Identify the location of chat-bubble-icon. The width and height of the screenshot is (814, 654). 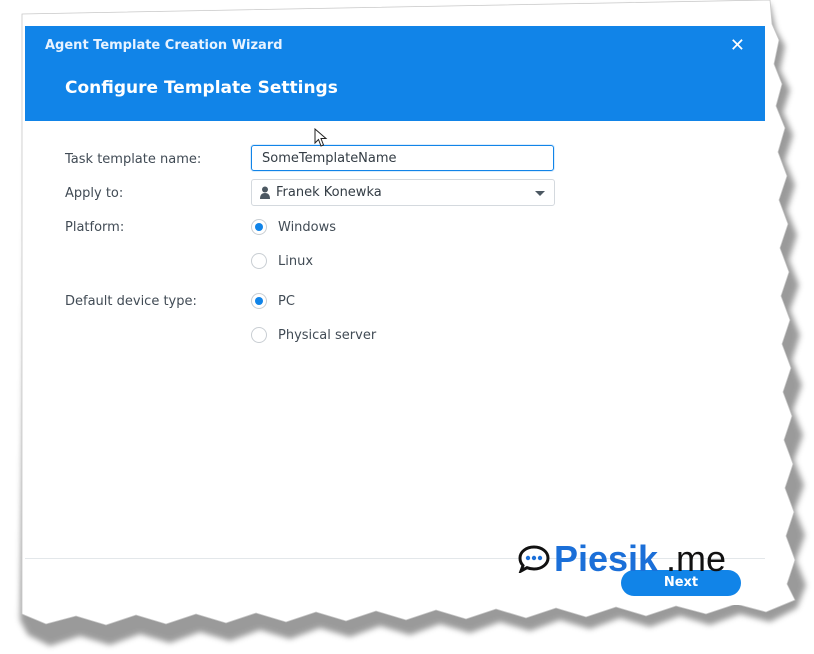
(534, 559).